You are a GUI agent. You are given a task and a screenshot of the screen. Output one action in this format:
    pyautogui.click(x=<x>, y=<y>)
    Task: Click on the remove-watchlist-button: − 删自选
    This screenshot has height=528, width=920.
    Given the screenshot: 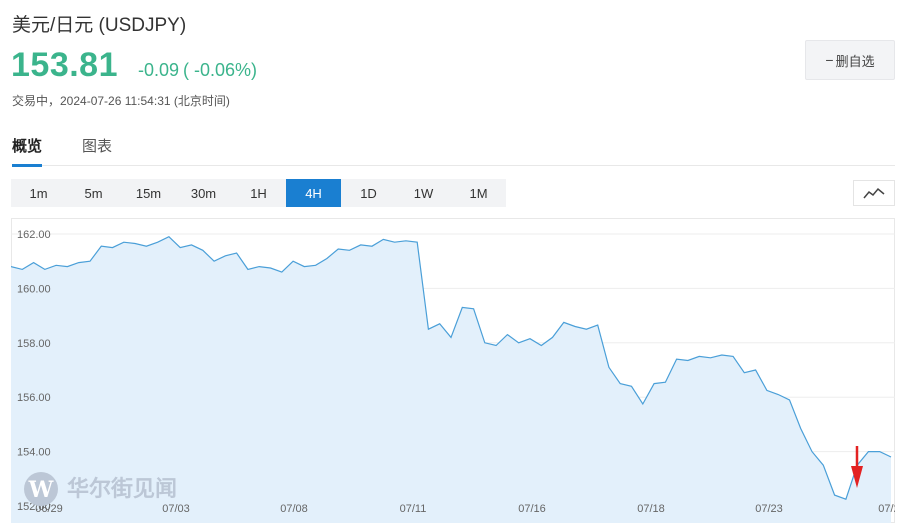 What is the action you would take?
    pyautogui.click(x=850, y=60)
    